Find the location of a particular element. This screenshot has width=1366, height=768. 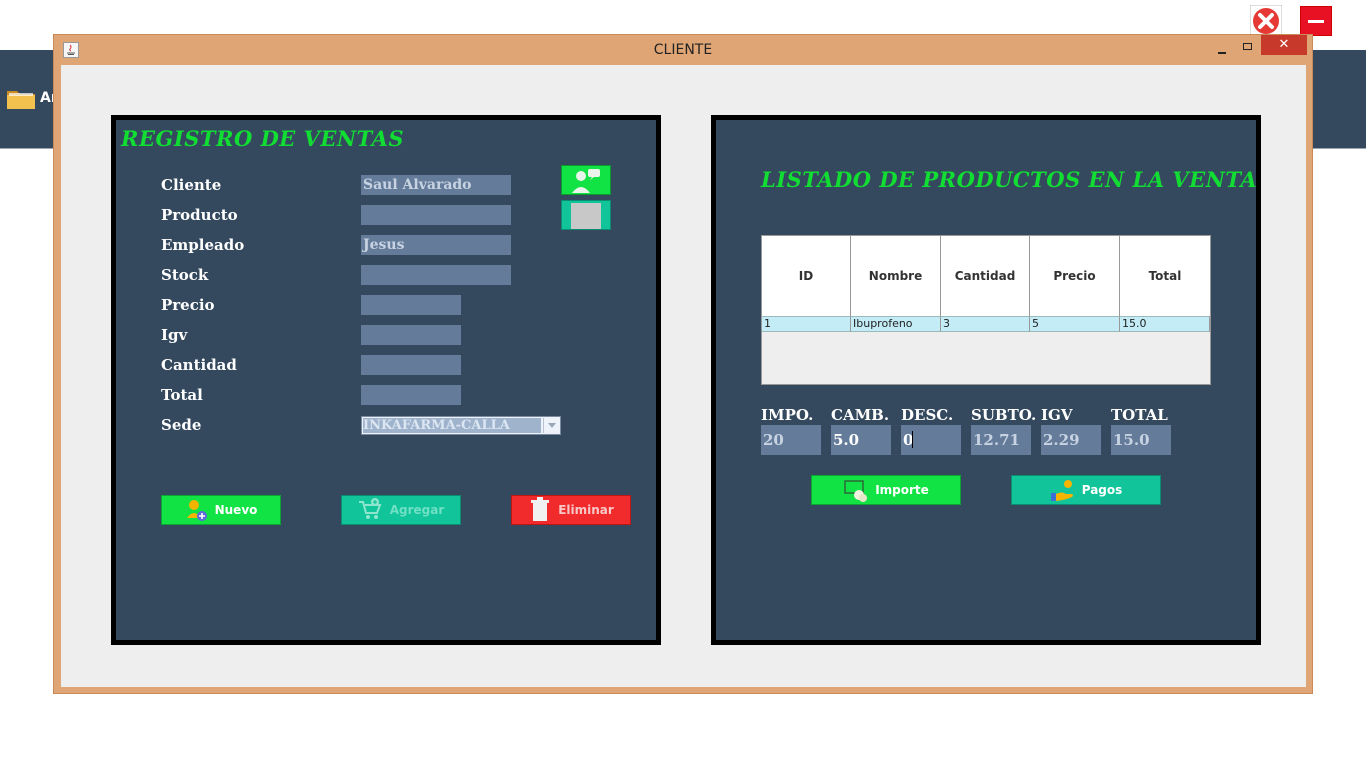

window-minimize-icon is located at coordinates (1223, 50).